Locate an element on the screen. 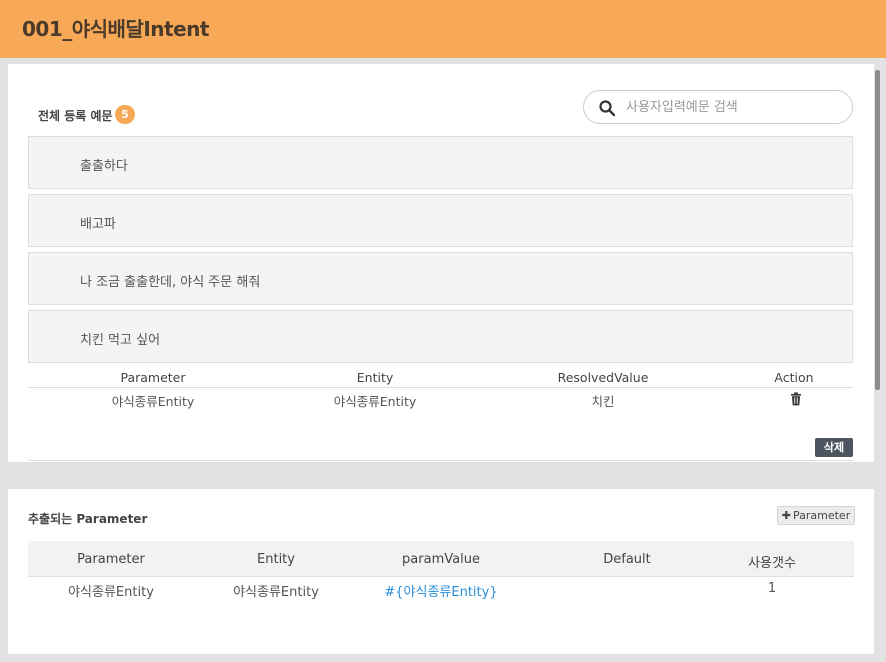 The image size is (886, 662). search-input is located at coordinates (731, 107).